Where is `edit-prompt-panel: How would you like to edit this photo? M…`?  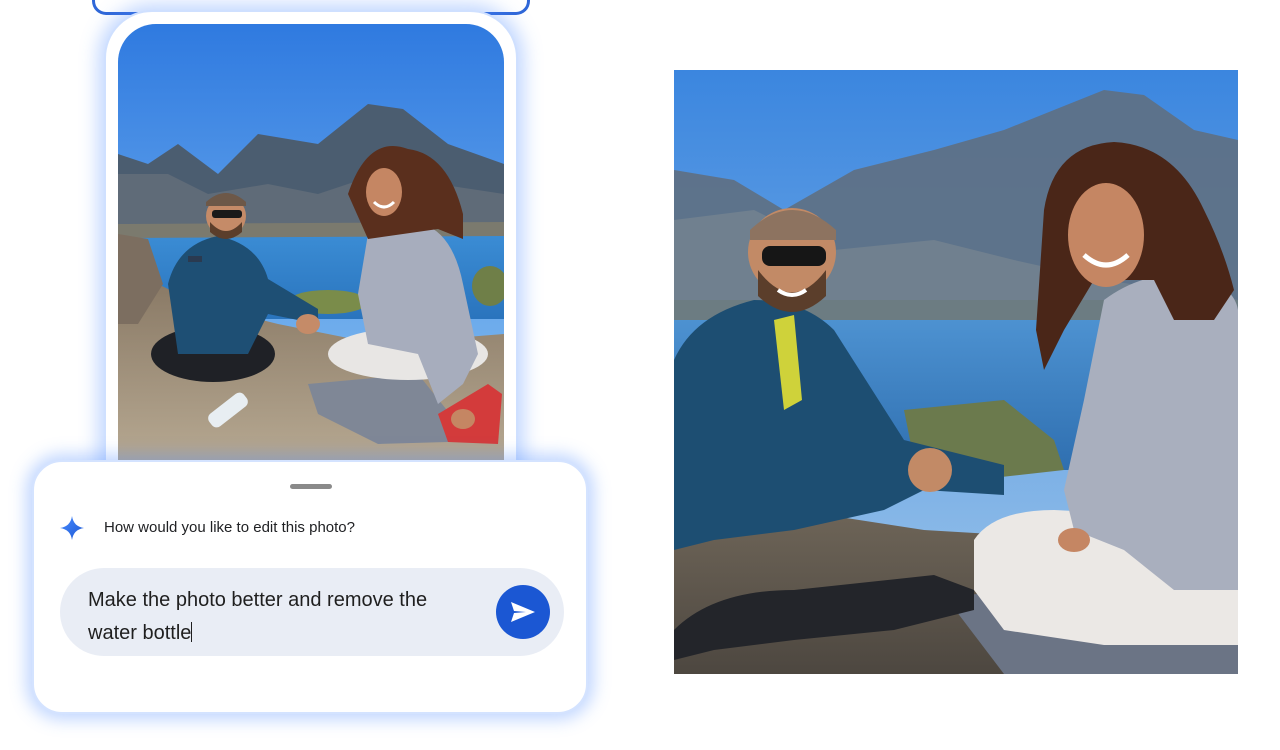 edit-prompt-panel: How would you like to edit this photo? M… is located at coordinates (310, 587).